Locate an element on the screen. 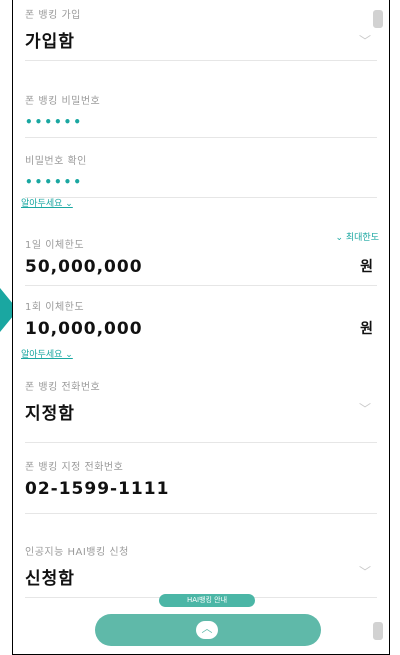 The image size is (400, 655). phone-value: 지정함 is located at coordinates (50, 414).